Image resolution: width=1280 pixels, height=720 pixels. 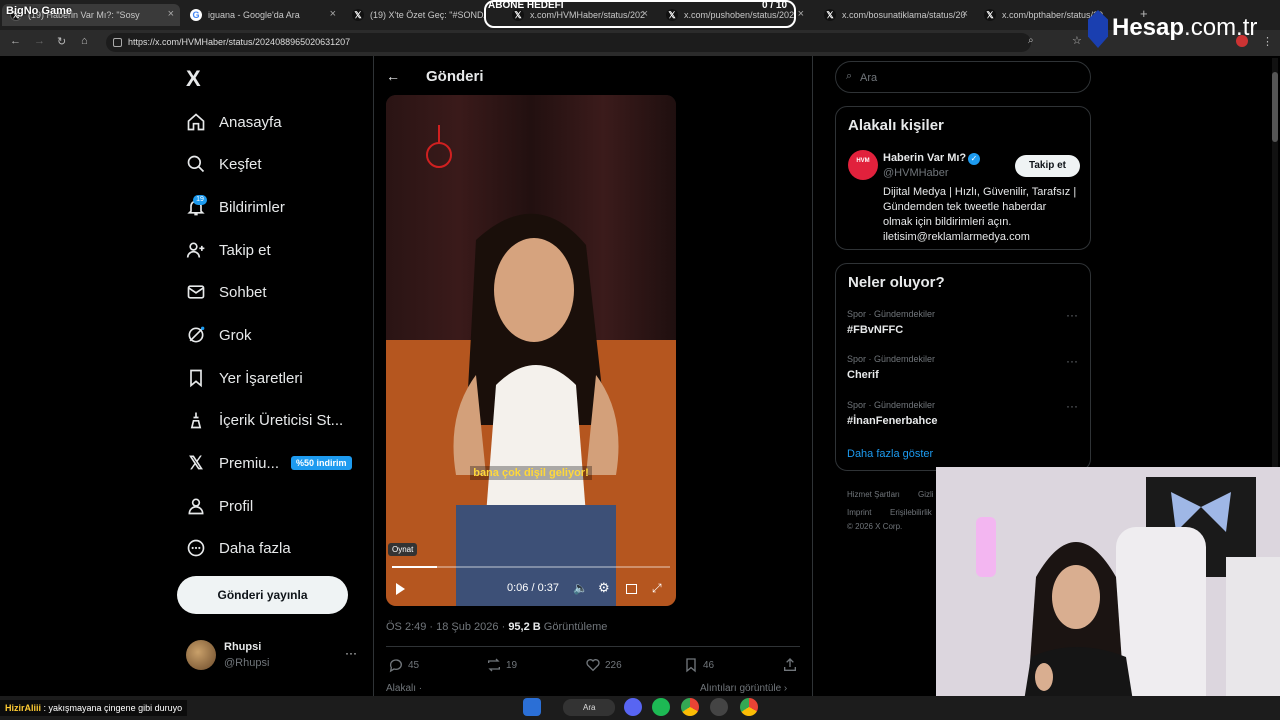 What do you see at coordinates (393, 76) in the screenshot?
I see `back-arrow-icon: ←` at bounding box center [393, 76].